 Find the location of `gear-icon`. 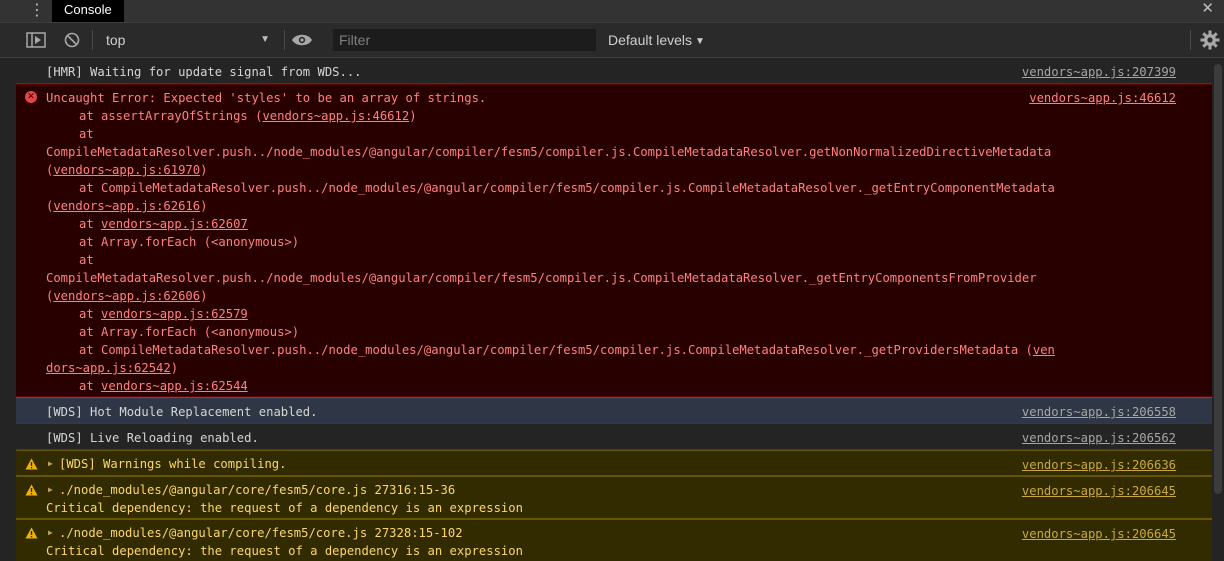

gear-icon is located at coordinates (1210, 42).